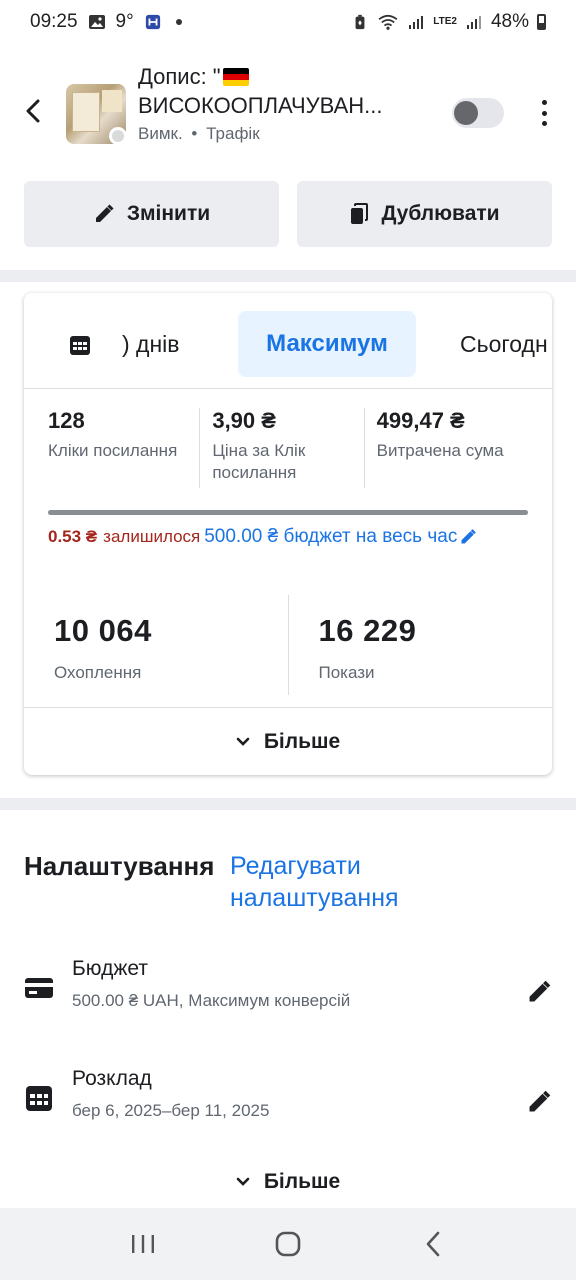 The height and width of the screenshot is (1280, 576). I want to click on schedule-subtitle: бер 6, 2025–бер 11, 2025, so click(171, 1110).